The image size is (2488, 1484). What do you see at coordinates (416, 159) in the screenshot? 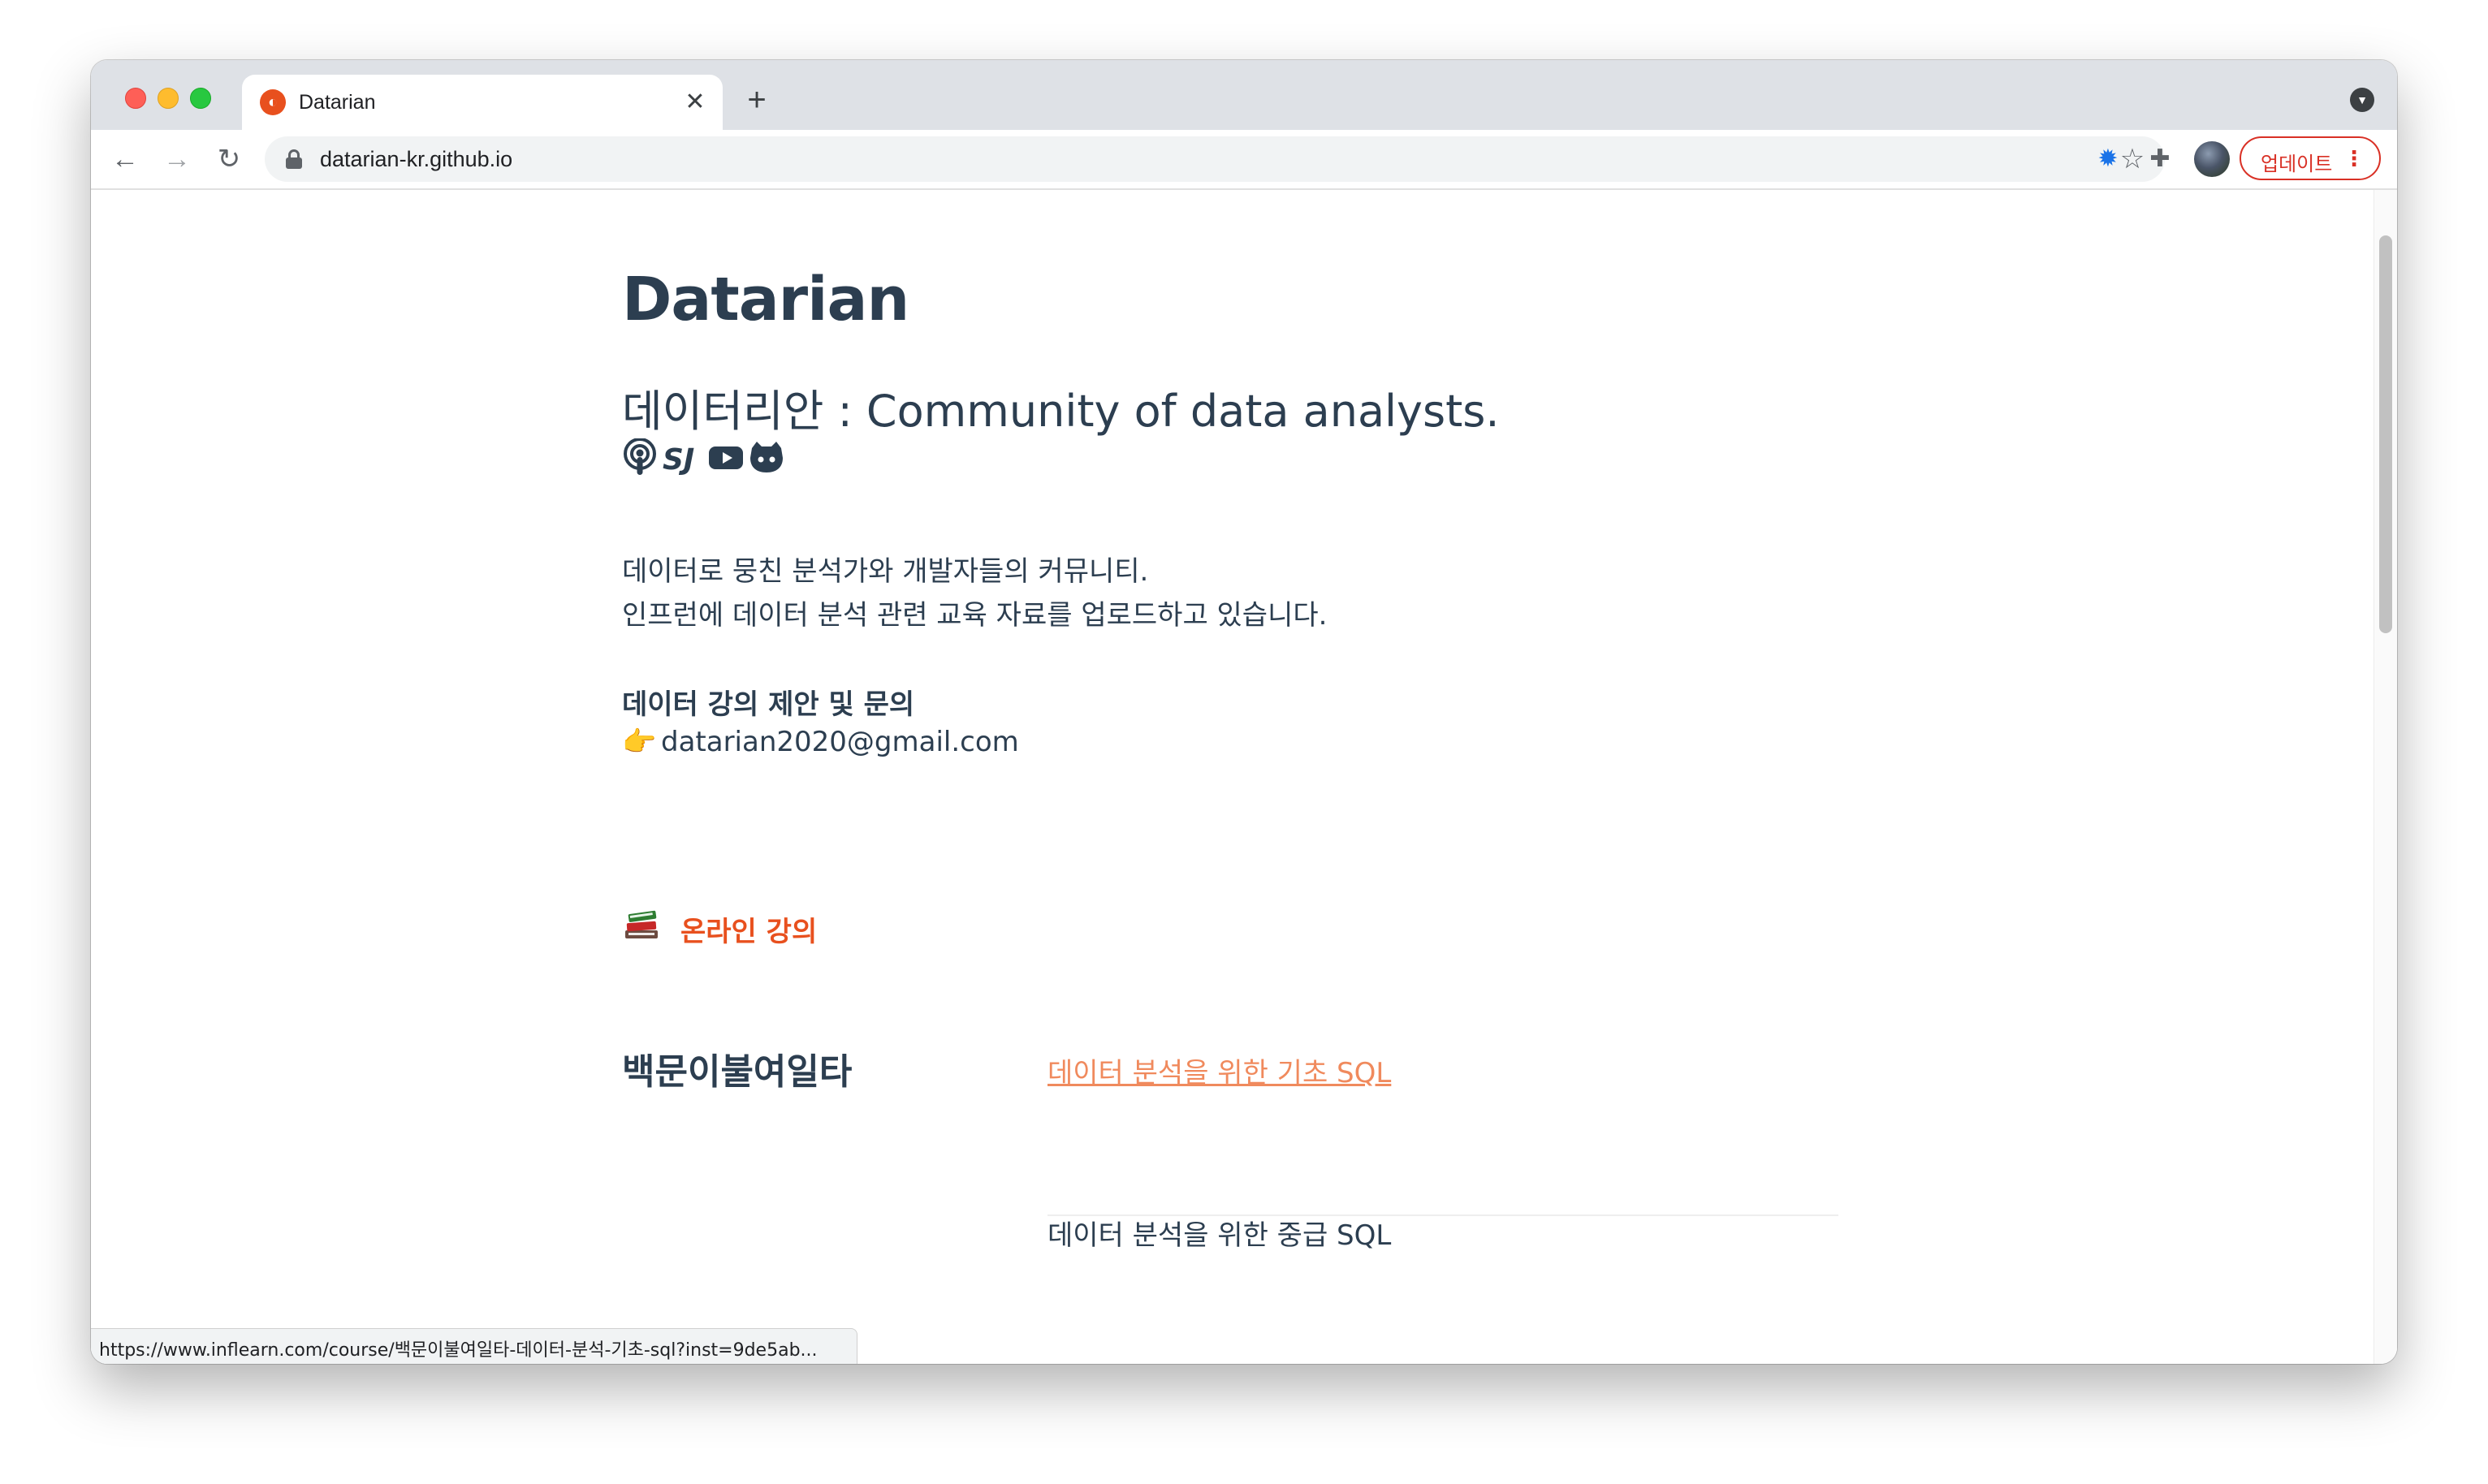
I see `url-text: datarian-kr.github.io` at bounding box center [416, 159].